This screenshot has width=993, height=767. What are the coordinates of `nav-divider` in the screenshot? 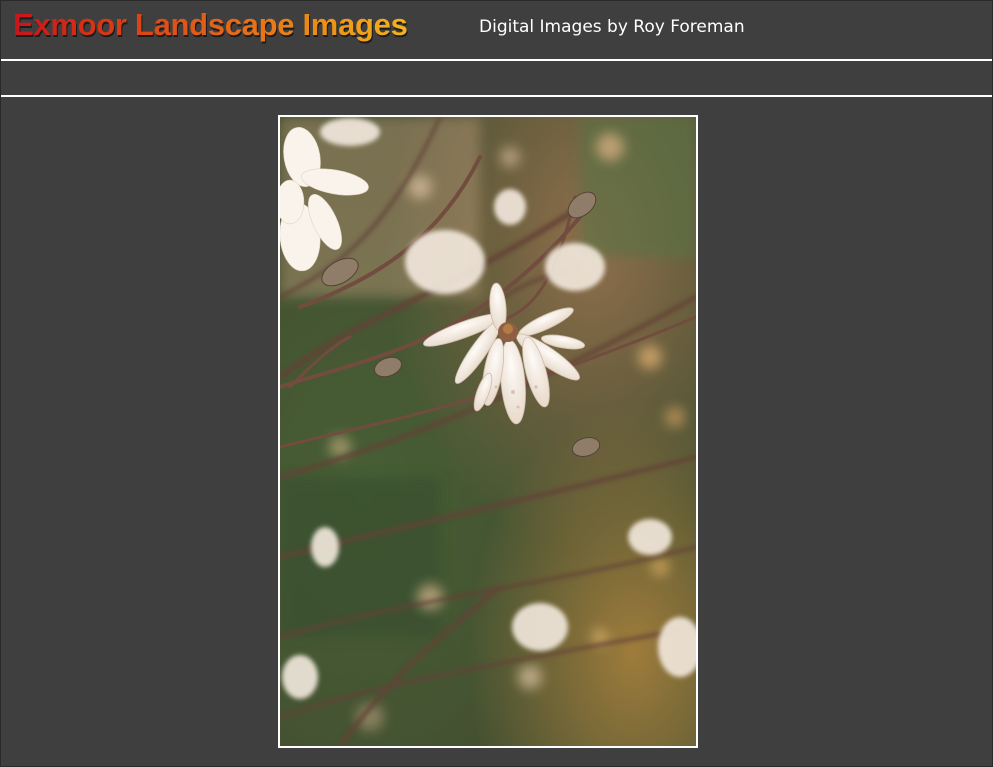 It's located at (496, 96).